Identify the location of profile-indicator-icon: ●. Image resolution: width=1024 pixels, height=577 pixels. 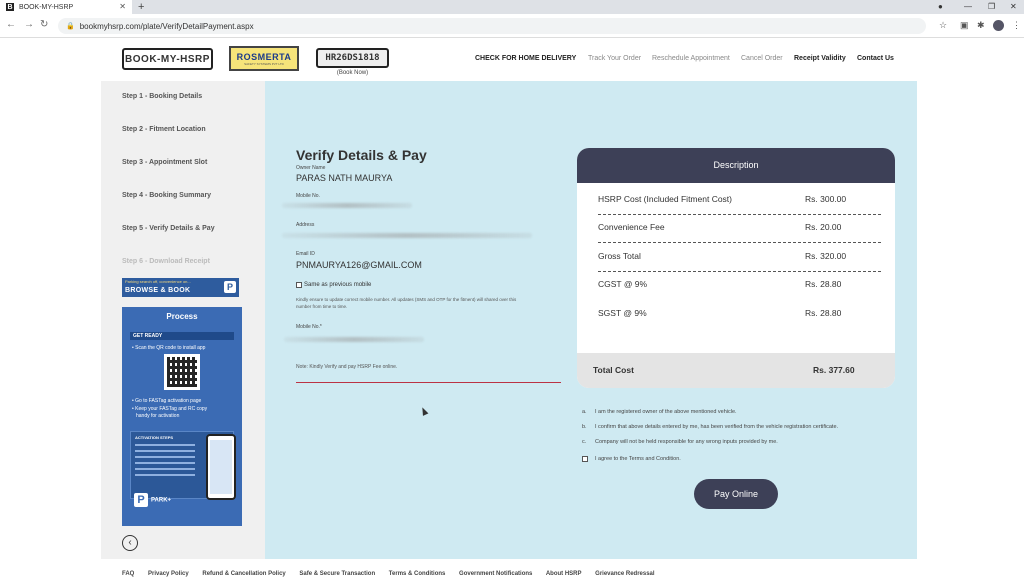
(940, 7).